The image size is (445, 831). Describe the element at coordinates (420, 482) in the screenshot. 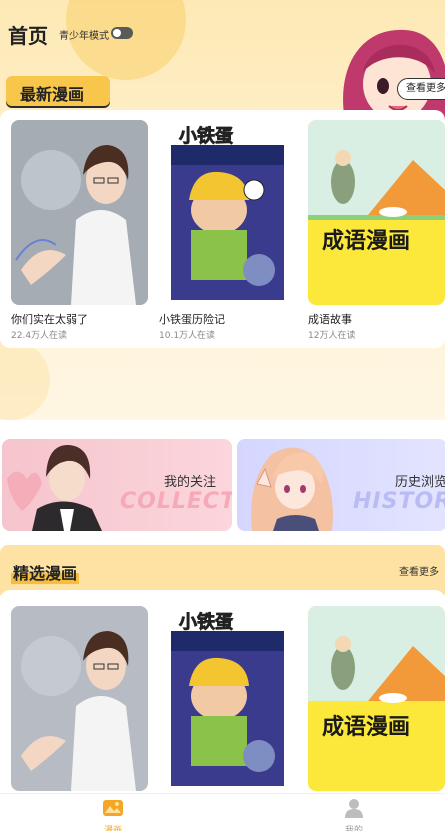

I see `history-label: 历史浏览` at that location.